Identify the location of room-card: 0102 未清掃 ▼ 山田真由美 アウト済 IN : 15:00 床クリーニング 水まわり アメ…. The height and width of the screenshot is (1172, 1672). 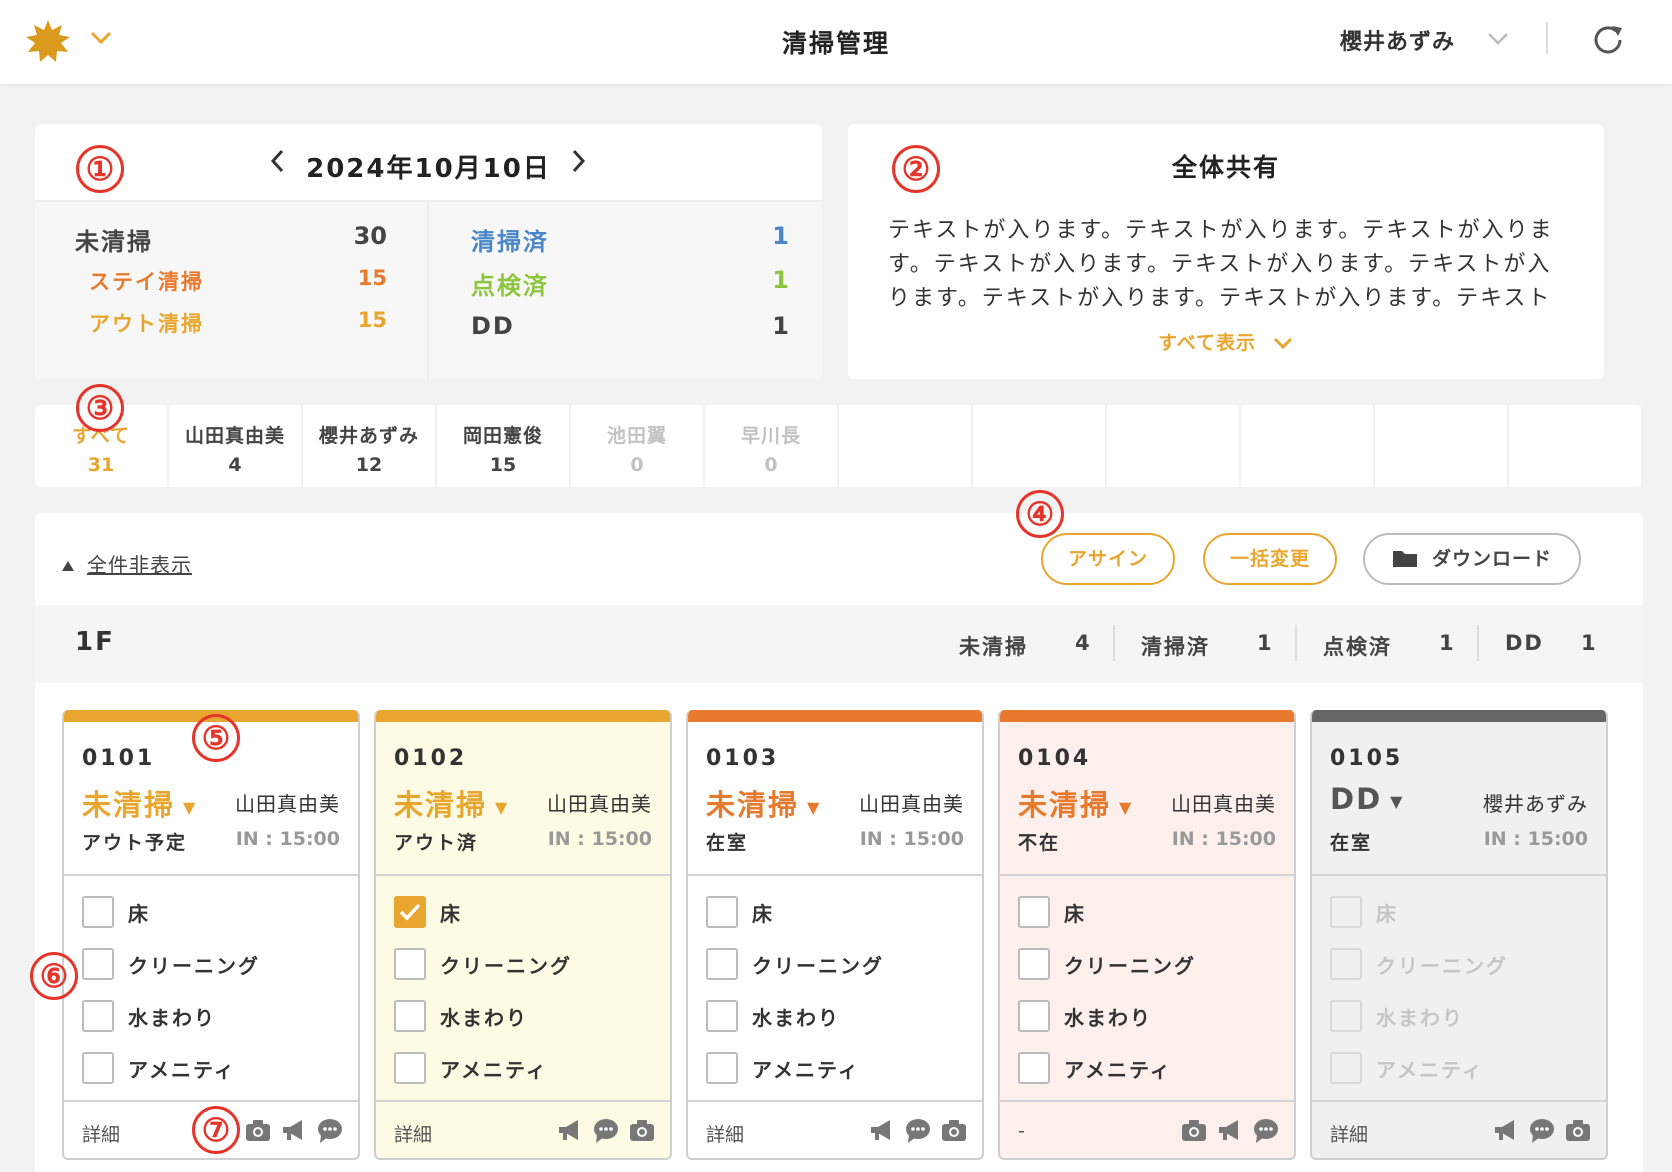
(523, 935).